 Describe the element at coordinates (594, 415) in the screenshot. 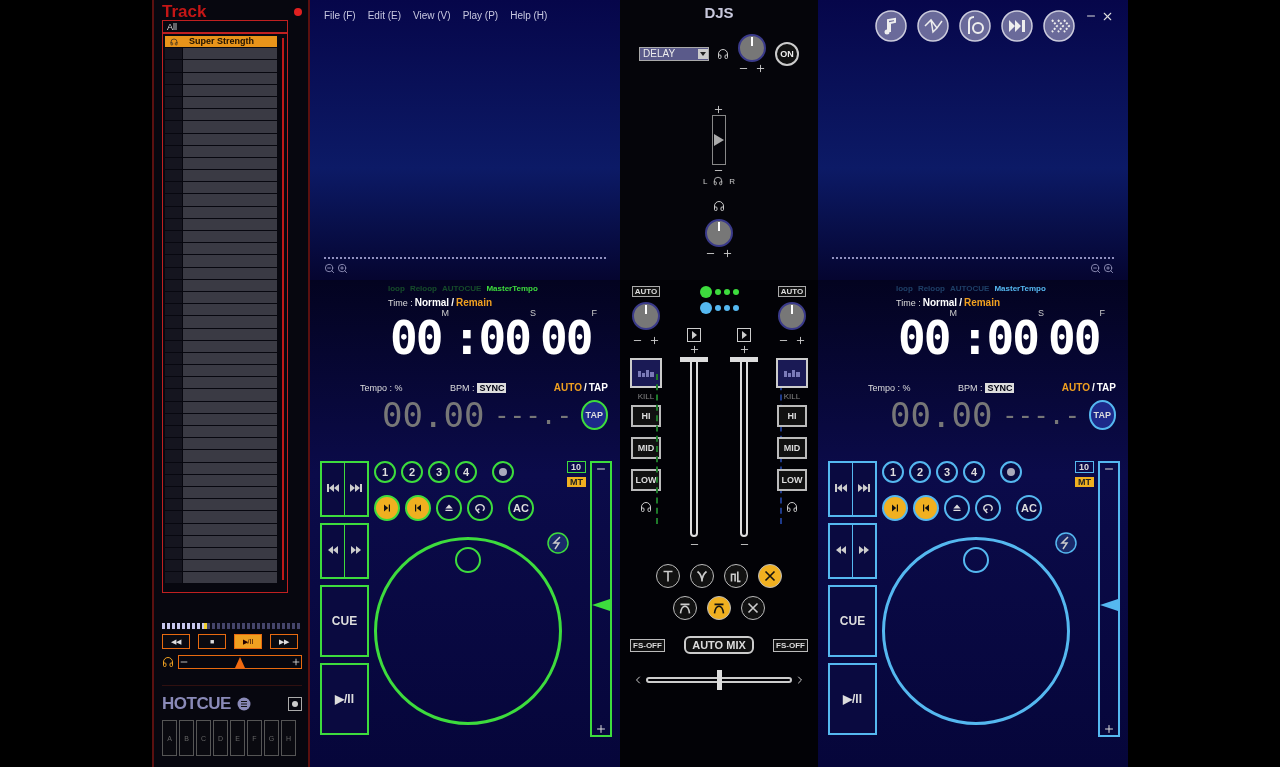

I see `tap-button: TAP` at that location.